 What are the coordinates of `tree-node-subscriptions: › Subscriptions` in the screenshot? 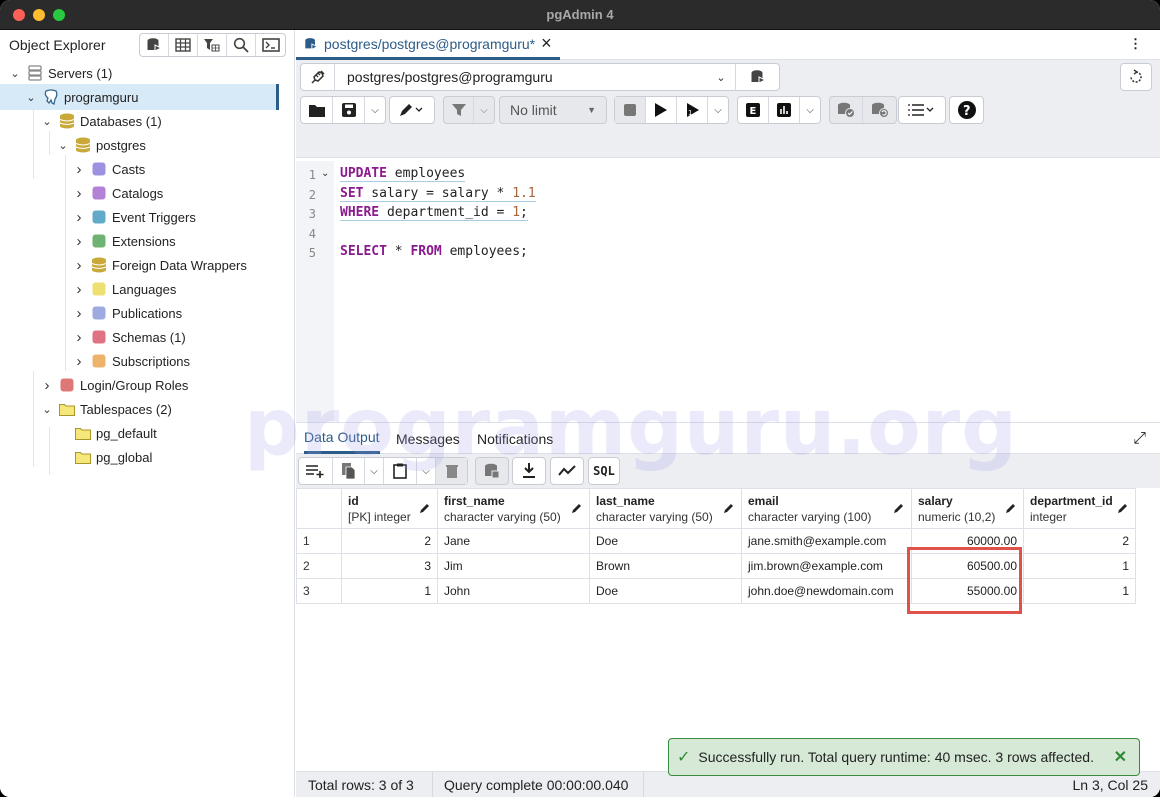 It's located at (131, 361).